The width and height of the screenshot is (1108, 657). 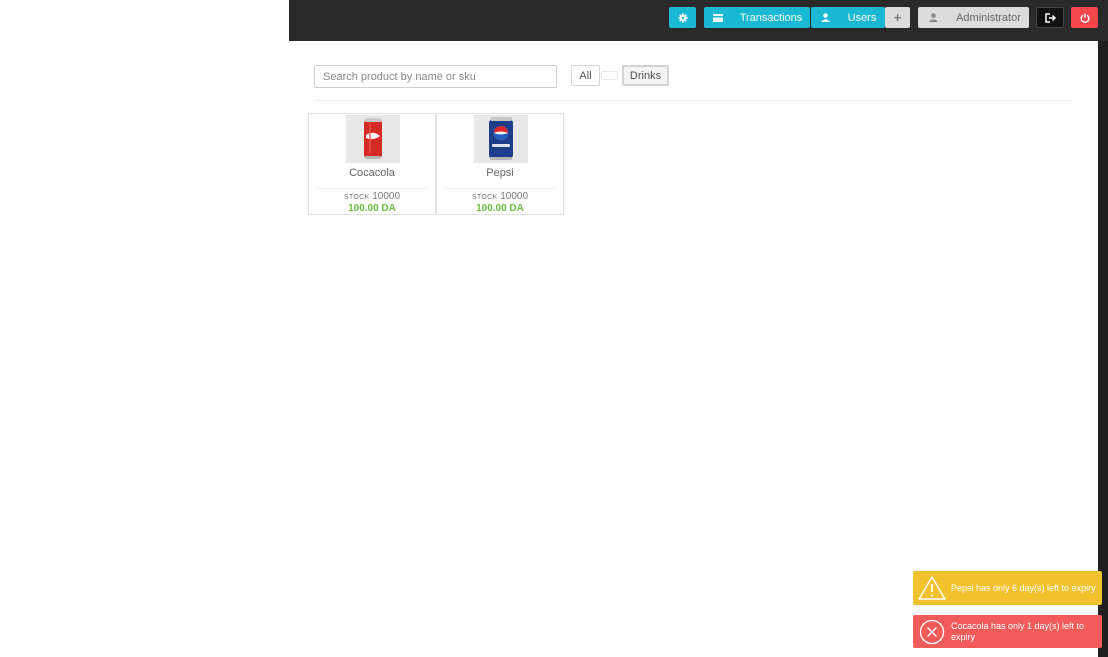 What do you see at coordinates (771, 17) in the screenshot?
I see `transactions-label: Transactions` at bounding box center [771, 17].